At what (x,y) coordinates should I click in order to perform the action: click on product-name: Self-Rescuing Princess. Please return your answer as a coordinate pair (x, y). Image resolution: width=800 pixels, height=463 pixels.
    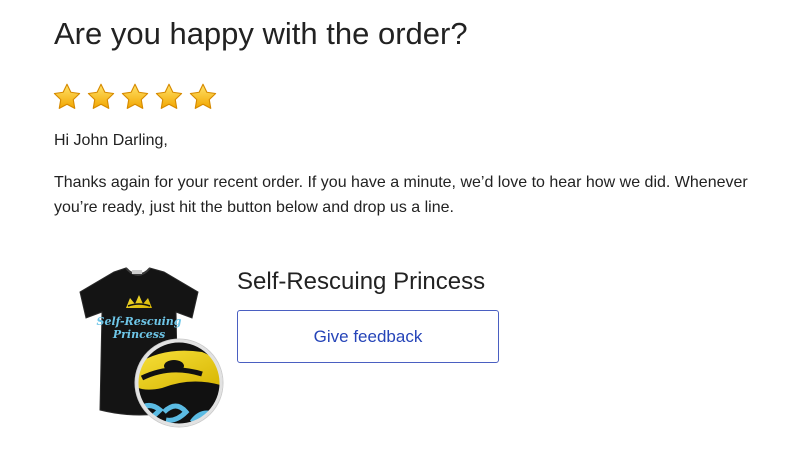
    Looking at the image, I should click on (361, 281).